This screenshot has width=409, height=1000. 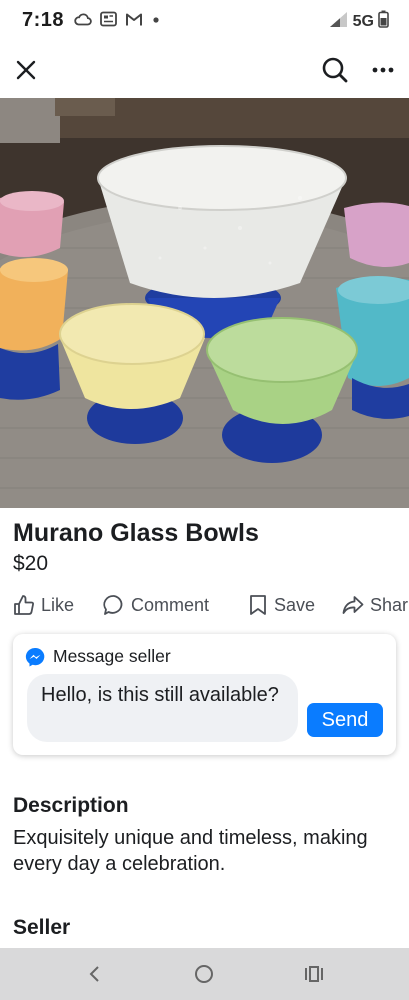 I want to click on dot-icon, so click(x=156, y=21).